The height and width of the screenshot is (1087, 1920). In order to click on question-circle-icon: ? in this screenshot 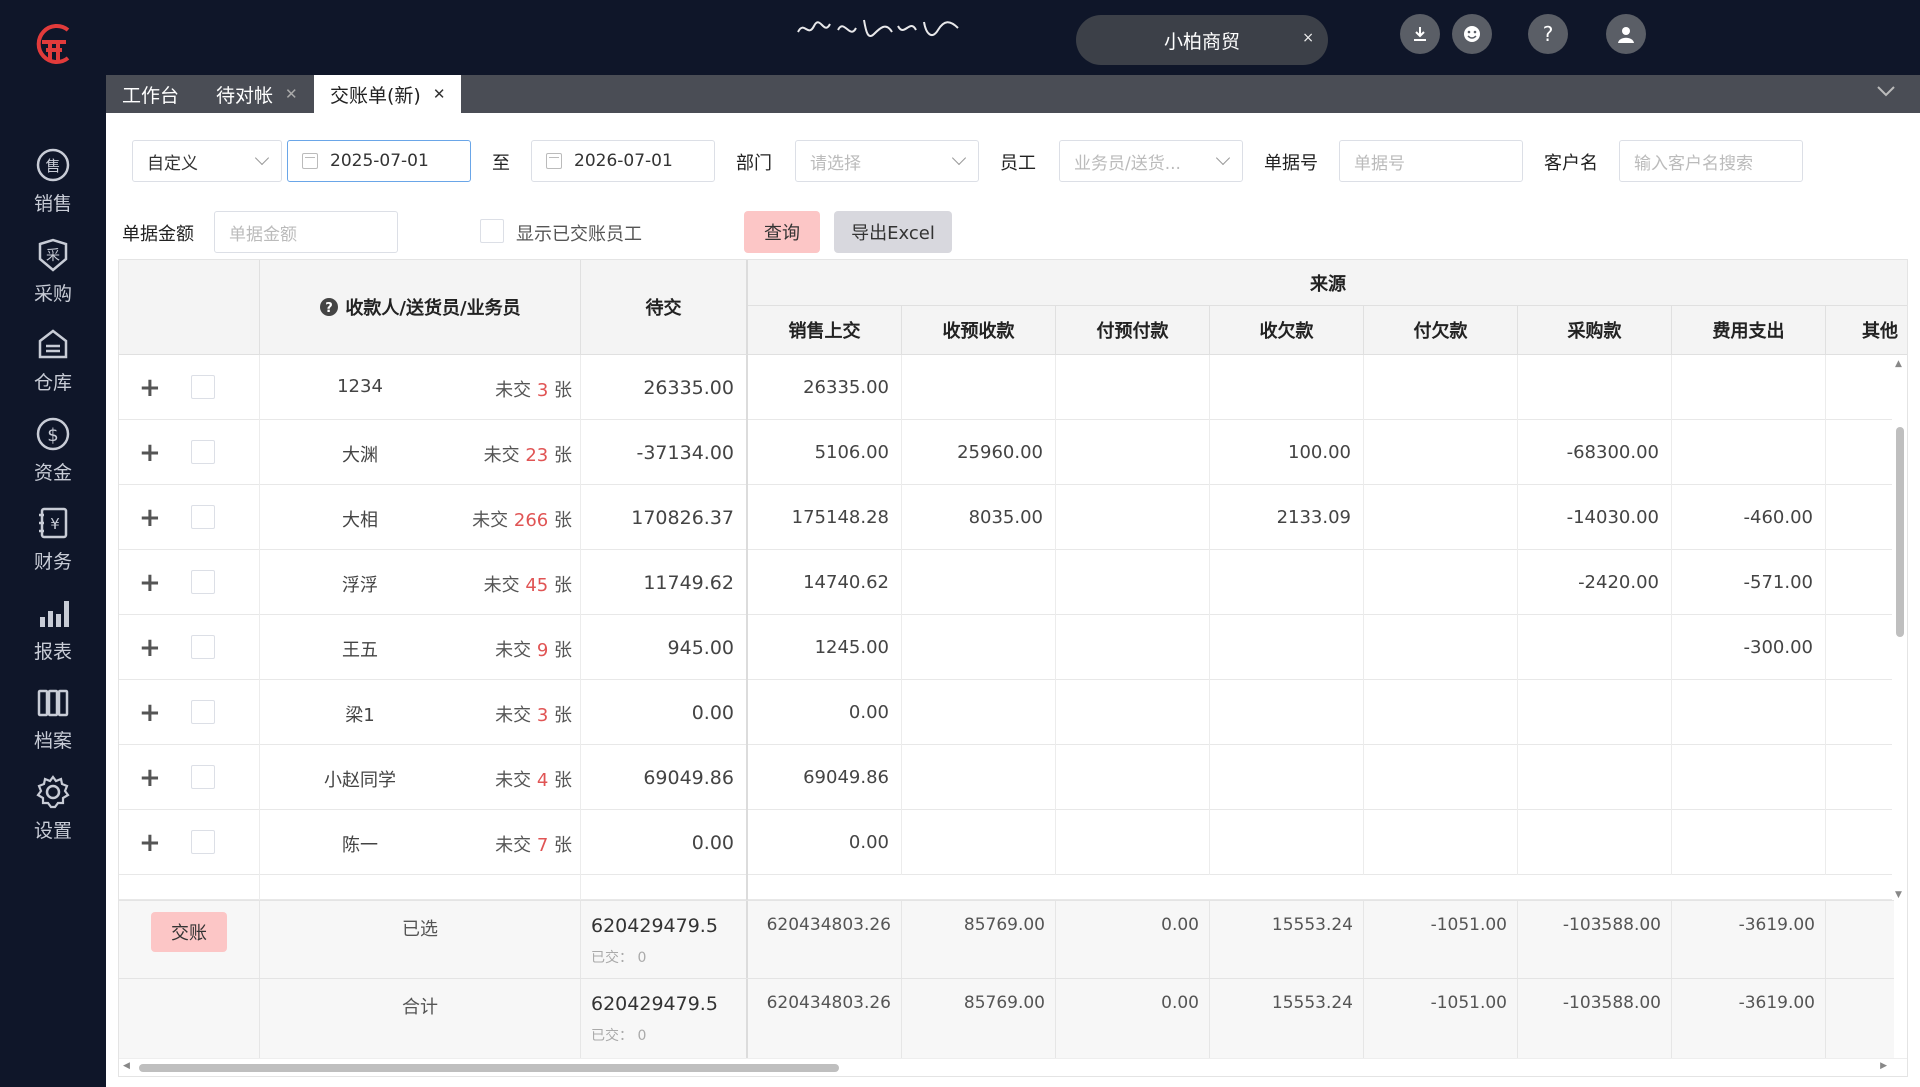, I will do `click(329, 307)`.